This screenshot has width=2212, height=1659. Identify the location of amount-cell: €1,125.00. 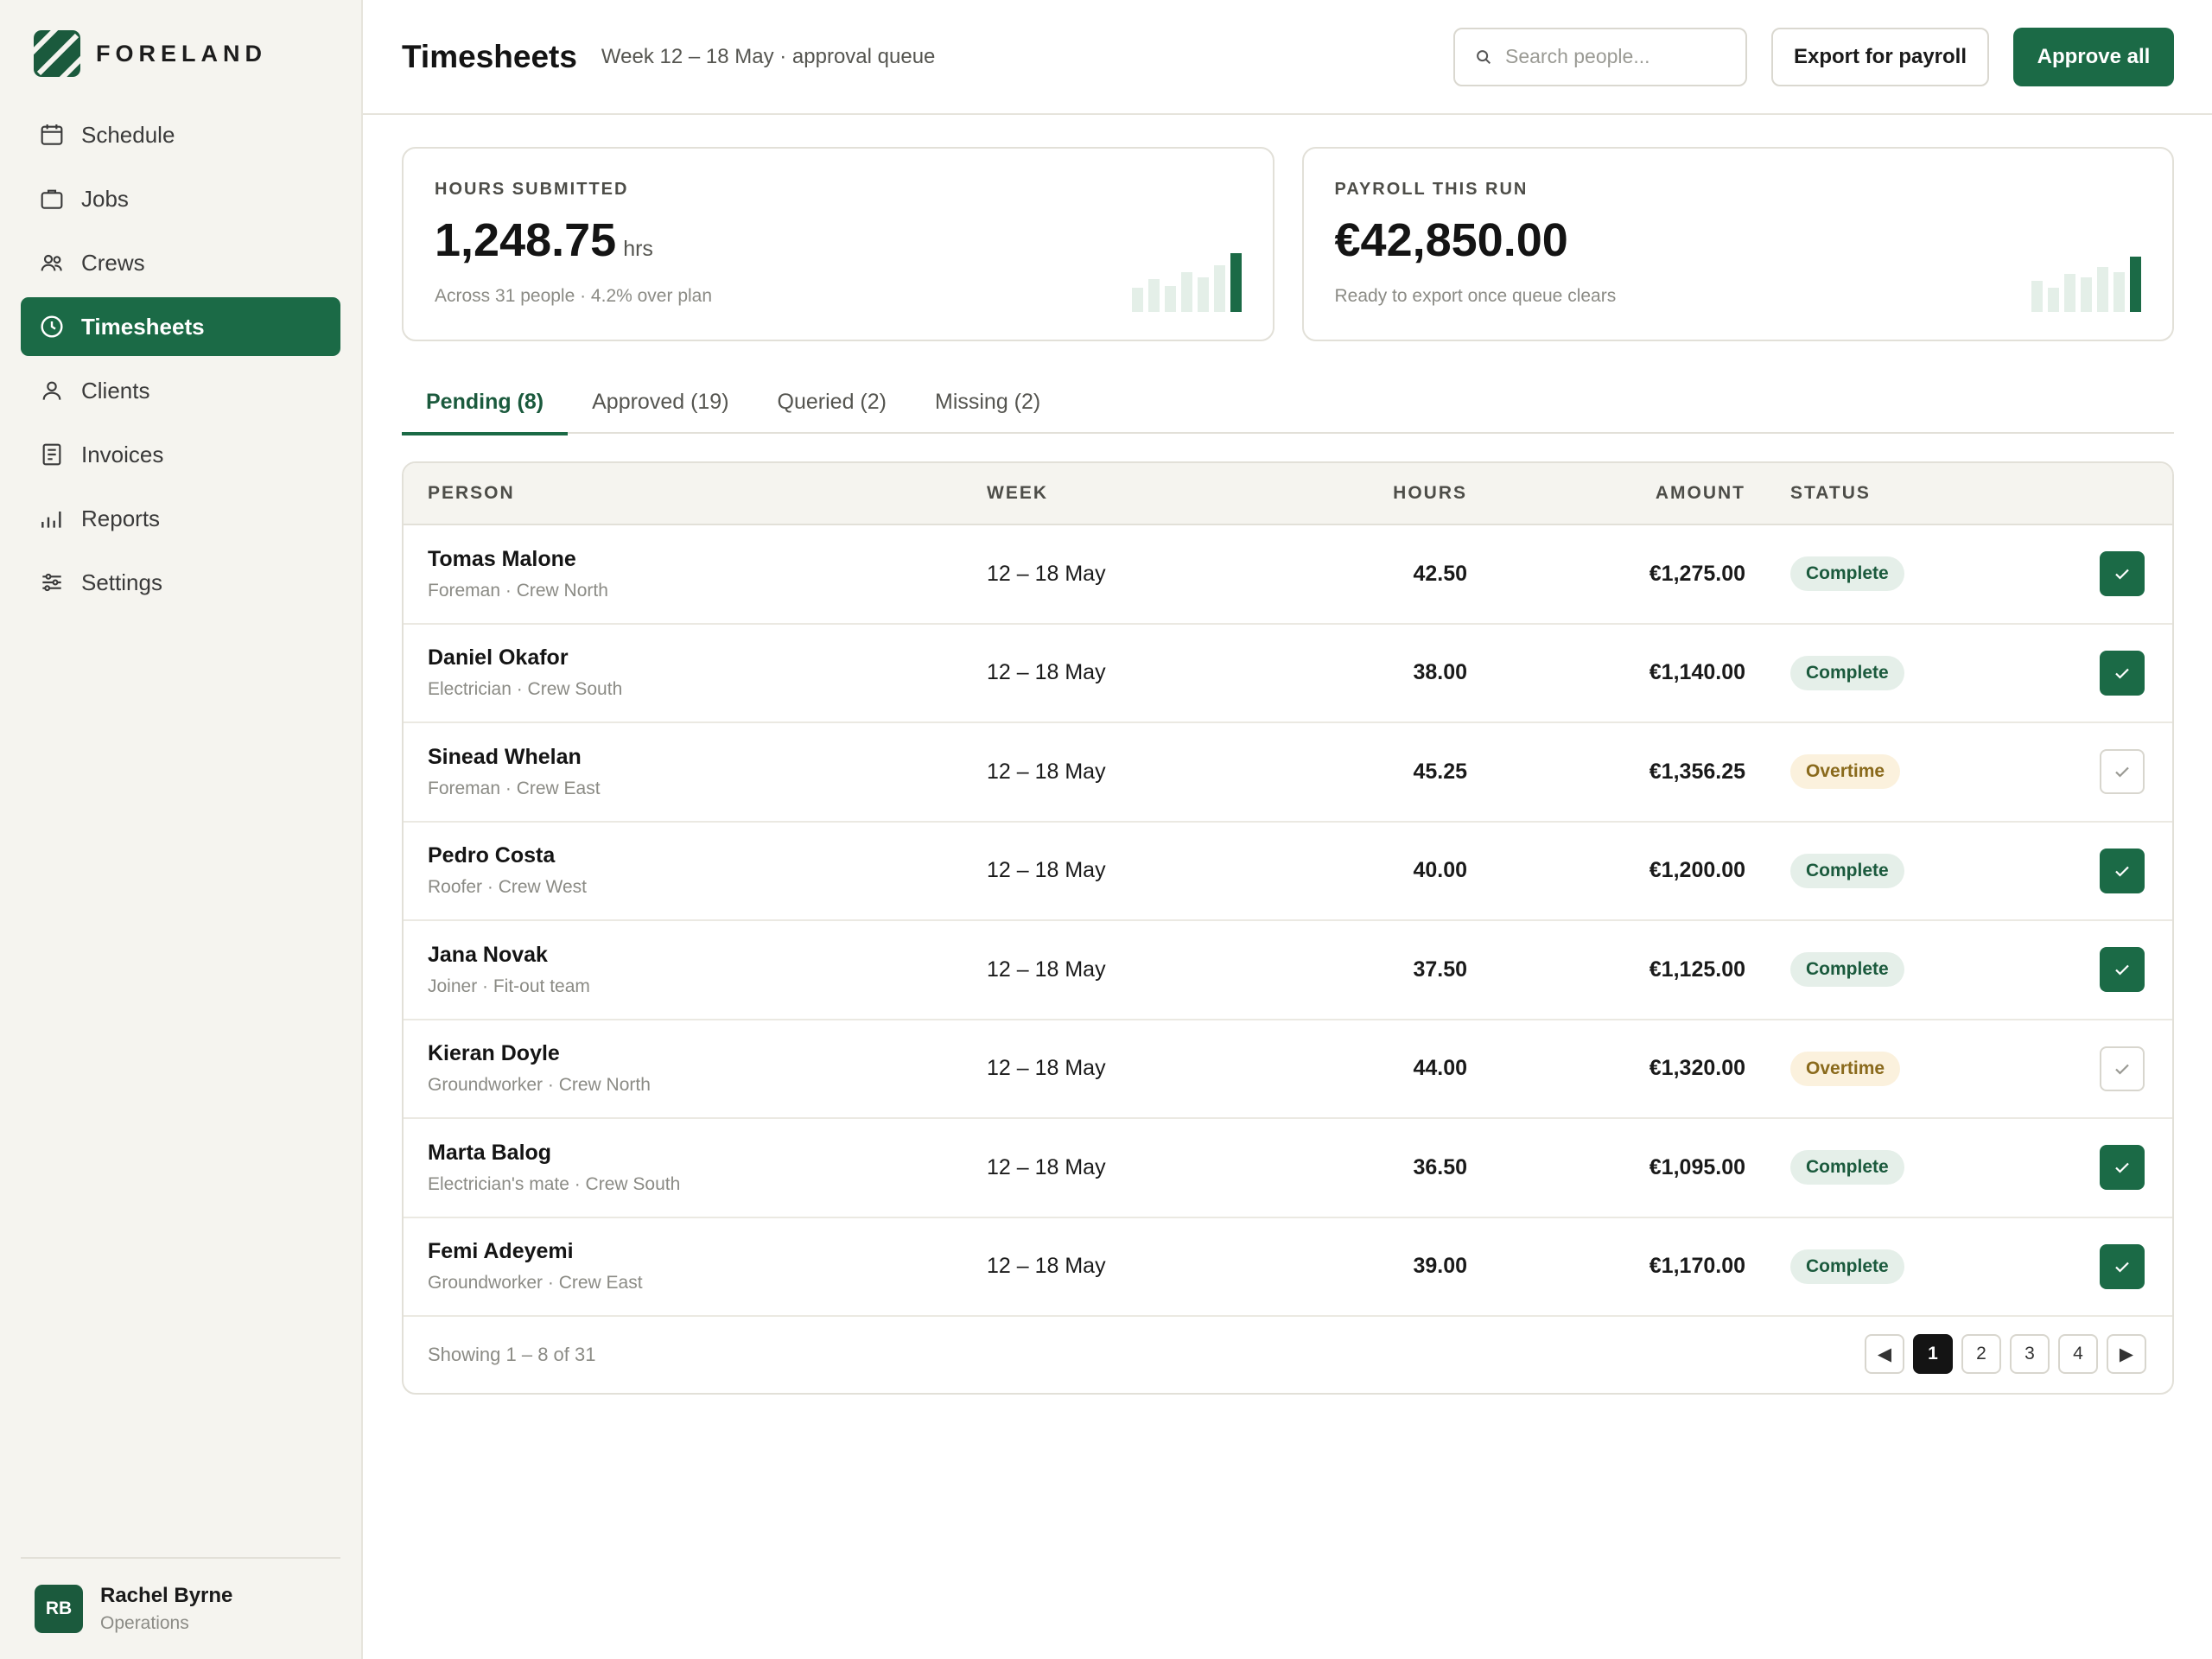
(1697, 969).